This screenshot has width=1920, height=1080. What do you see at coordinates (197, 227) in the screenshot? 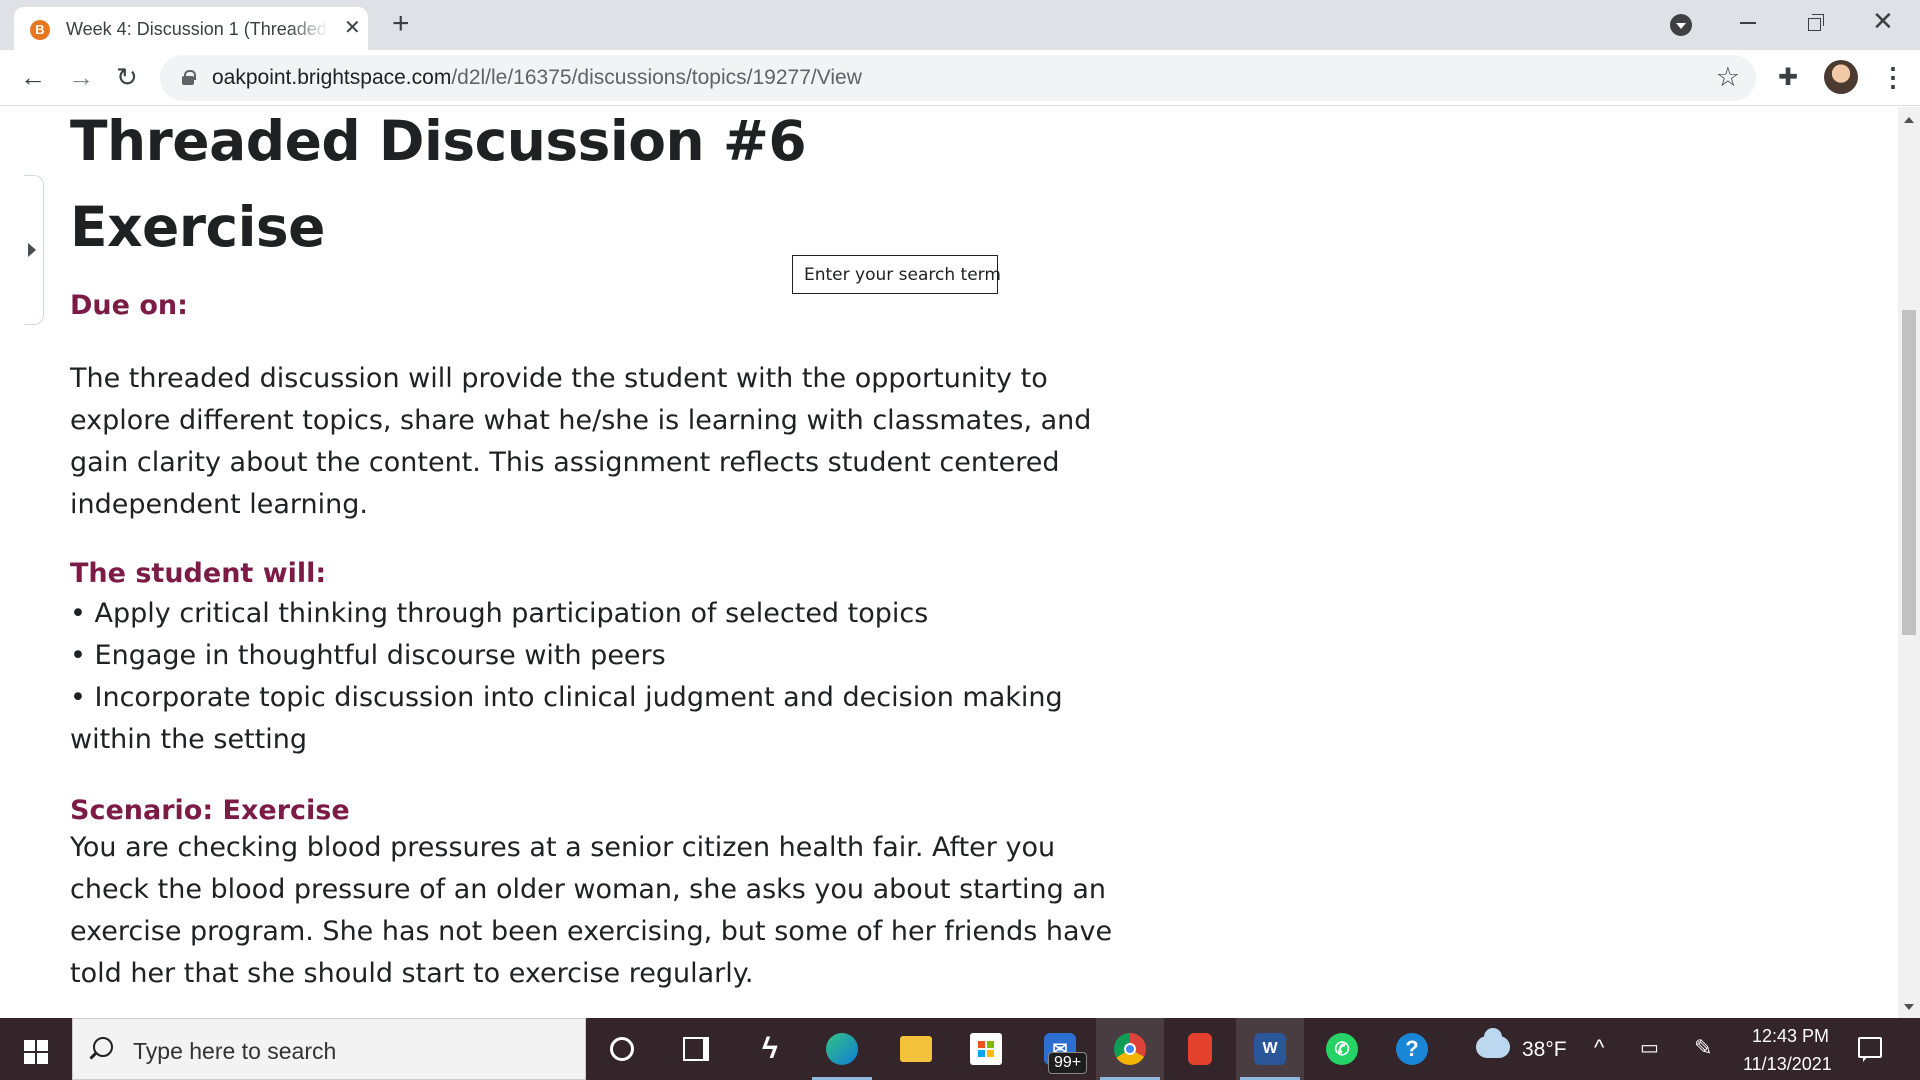
I see `page-subtitle: Exercise` at bounding box center [197, 227].